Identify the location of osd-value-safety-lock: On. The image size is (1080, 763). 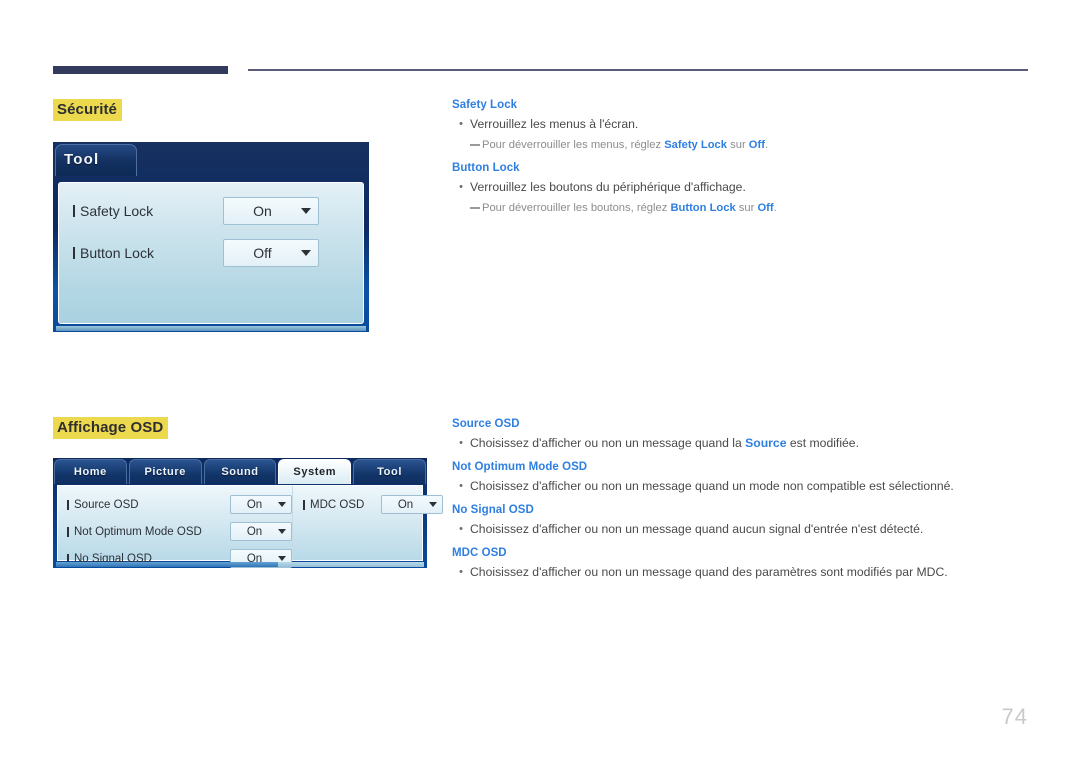
(262, 211).